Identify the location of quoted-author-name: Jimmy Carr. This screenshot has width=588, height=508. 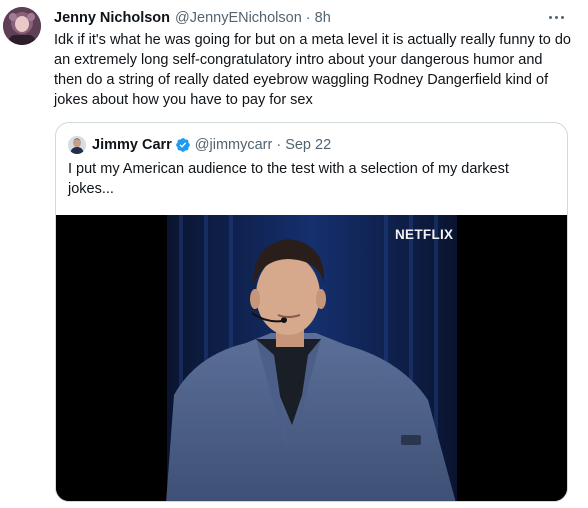
(132, 145).